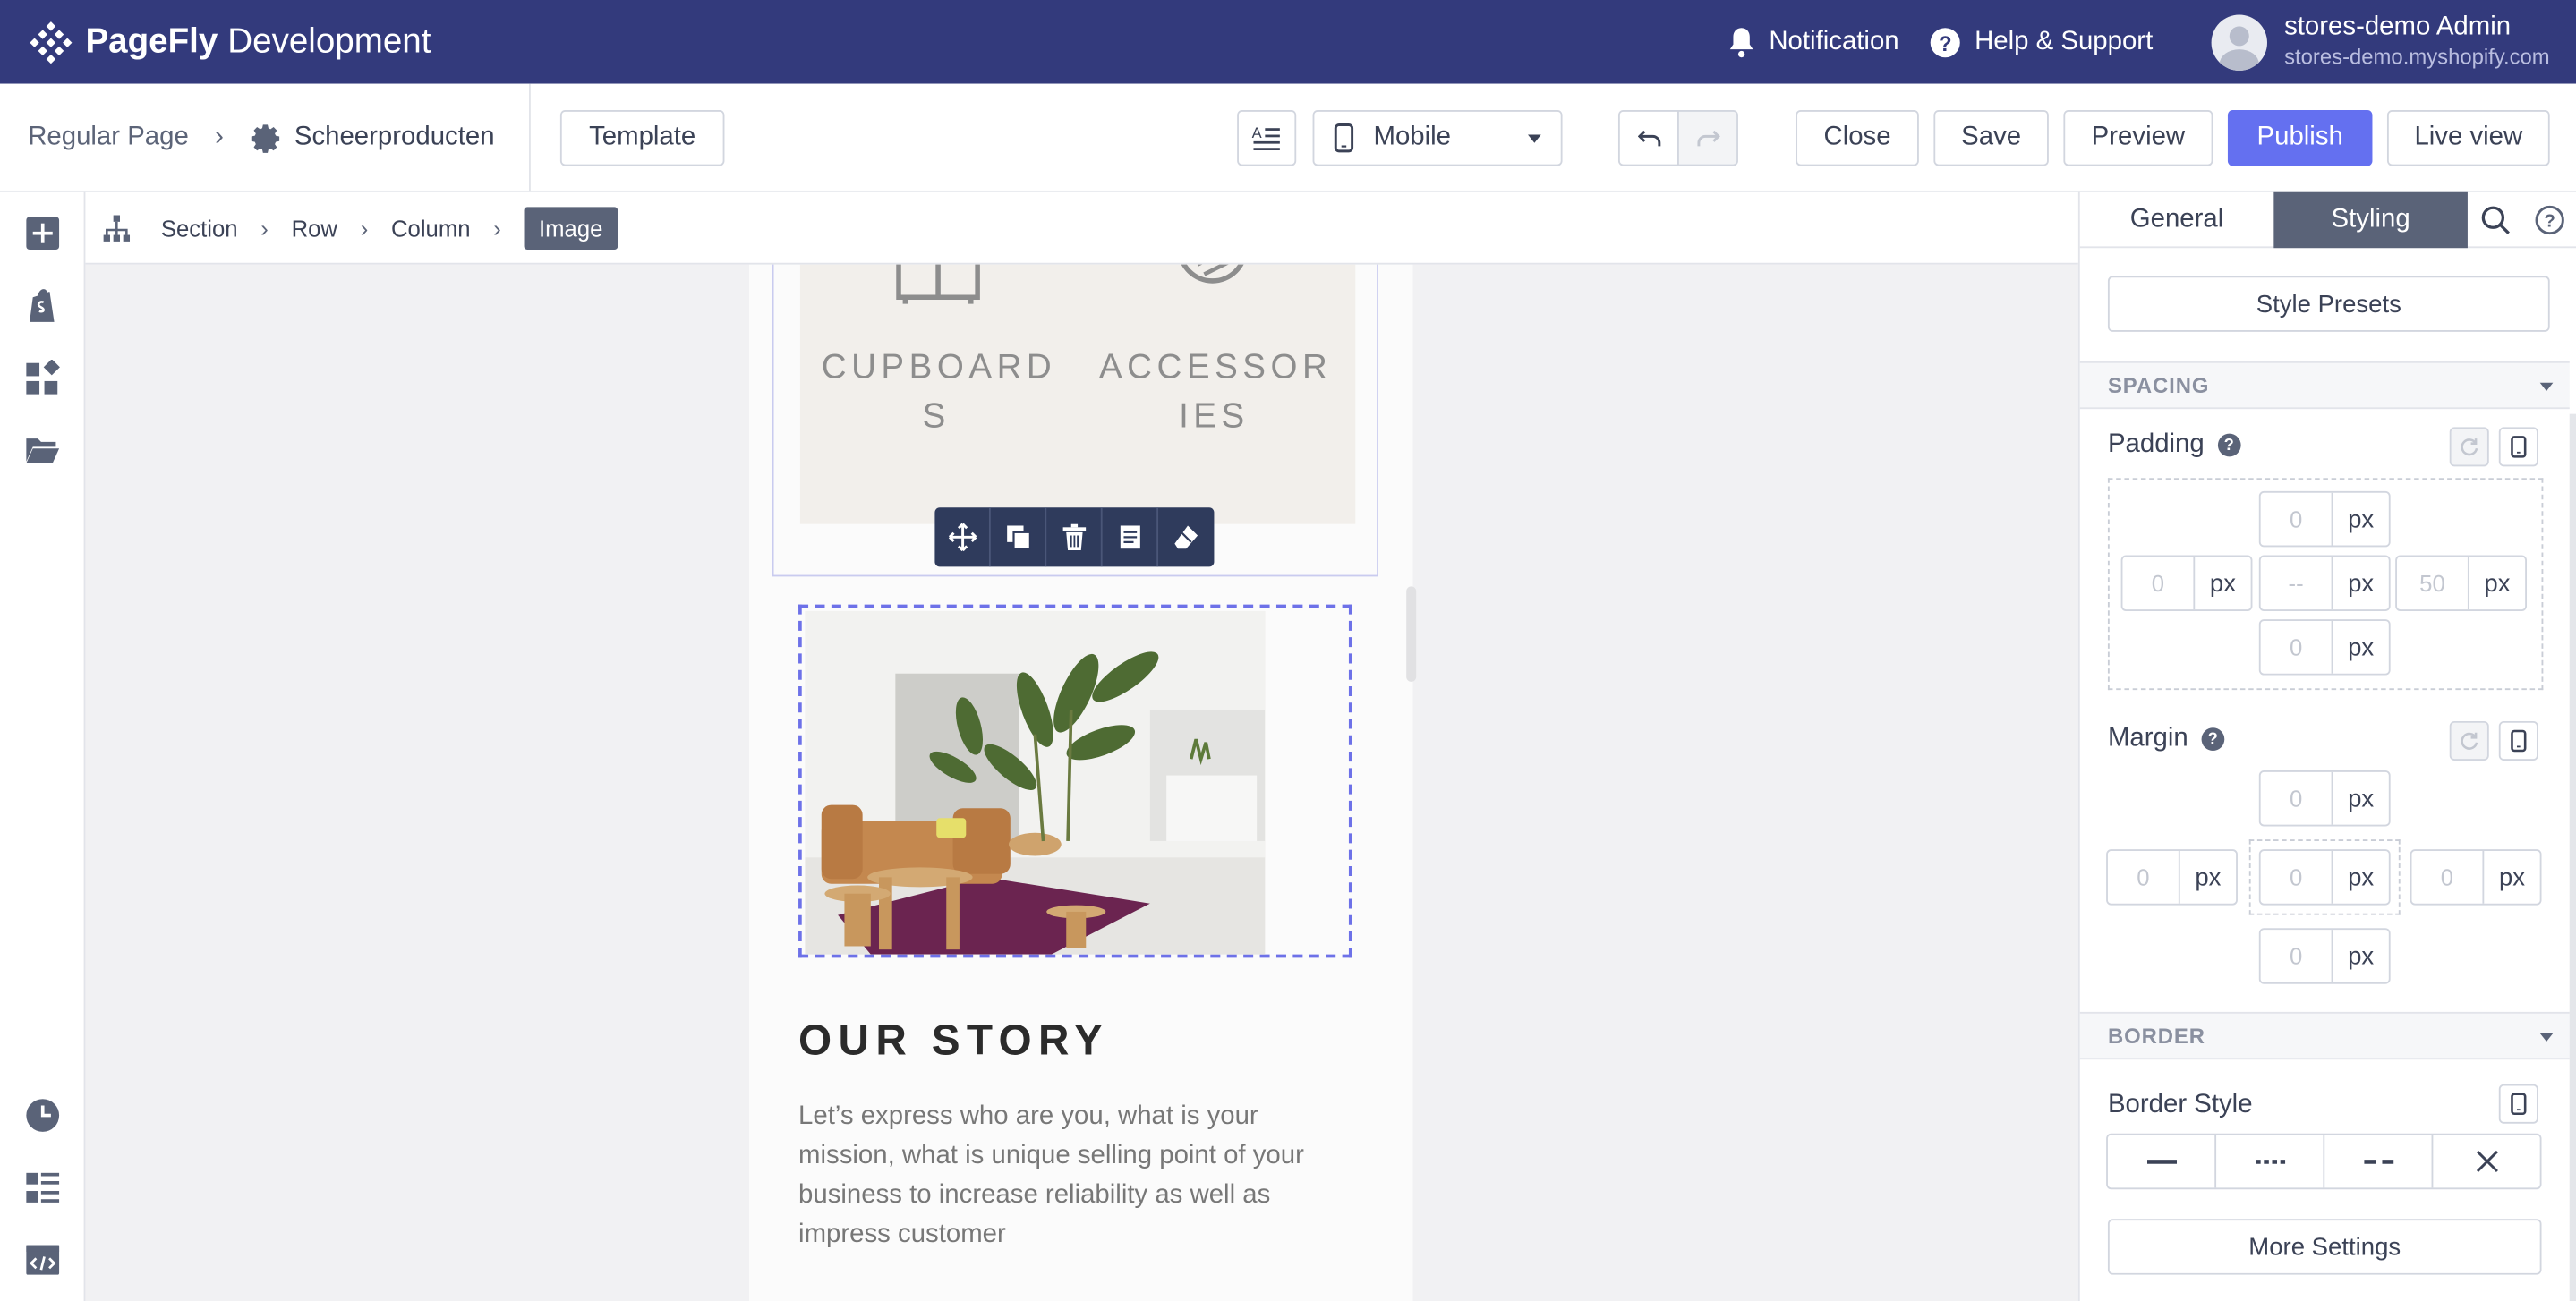 This screenshot has height=1301, width=2576. Describe the element at coordinates (2379, 1161) in the screenshot. I see `border-dashed-option` at that location.